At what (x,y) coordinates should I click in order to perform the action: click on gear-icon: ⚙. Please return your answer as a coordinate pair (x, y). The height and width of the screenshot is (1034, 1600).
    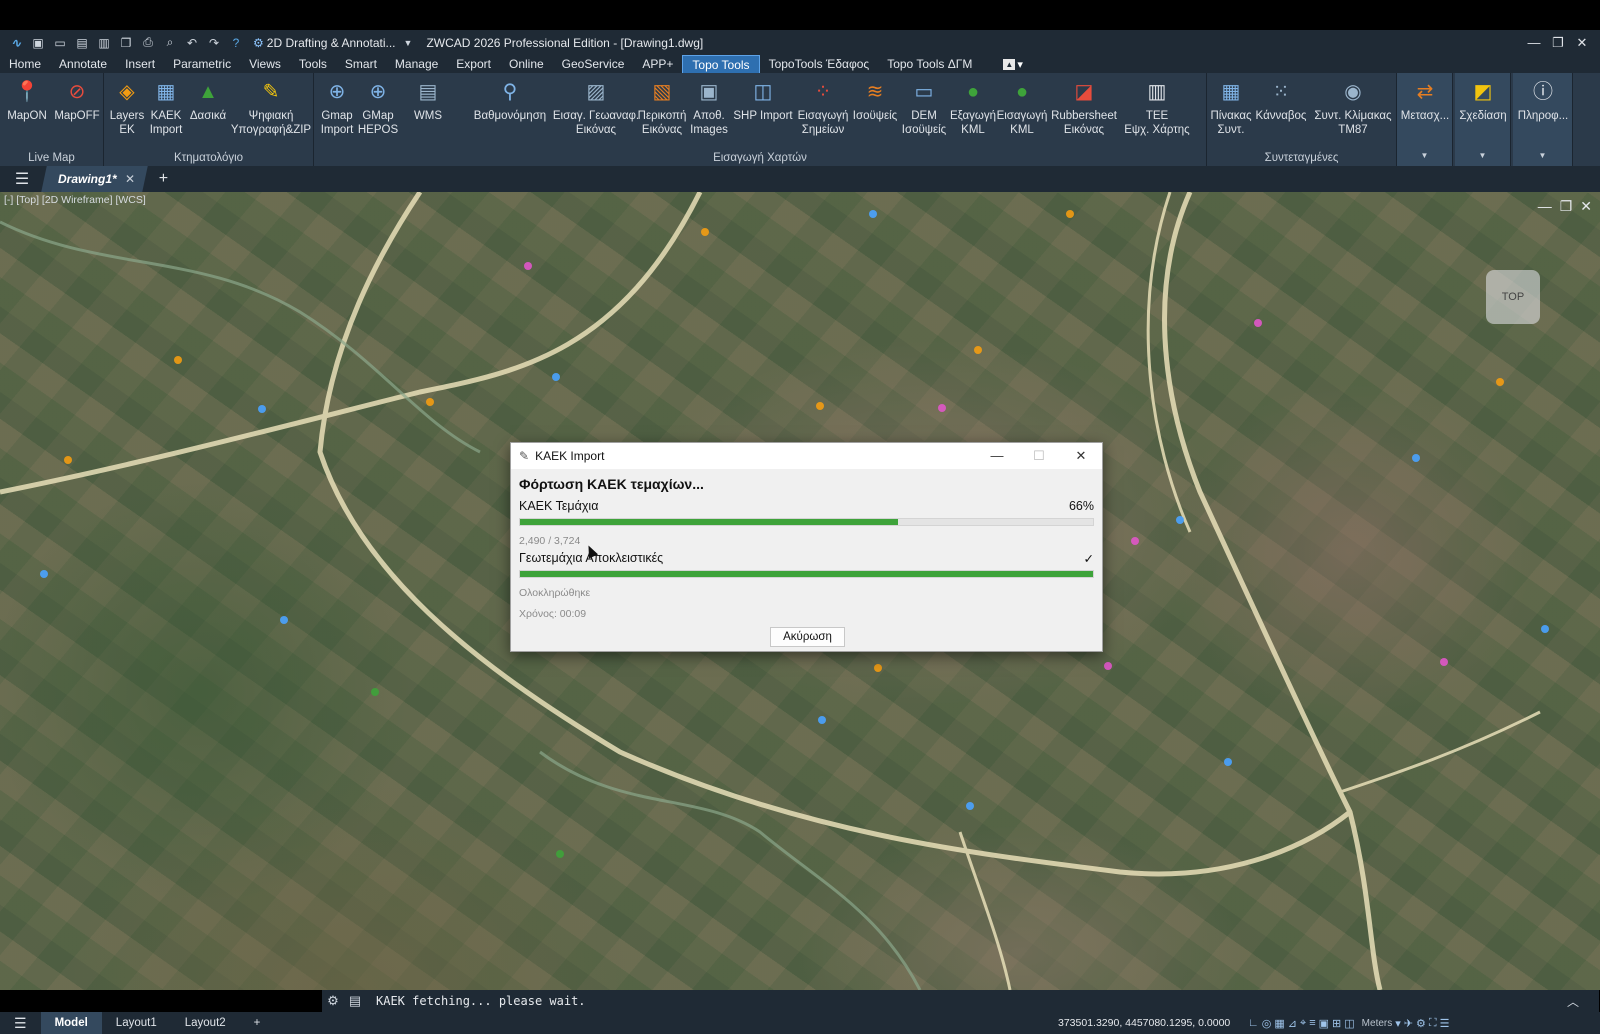
    Looking at the image, I should click on (333, 1001).